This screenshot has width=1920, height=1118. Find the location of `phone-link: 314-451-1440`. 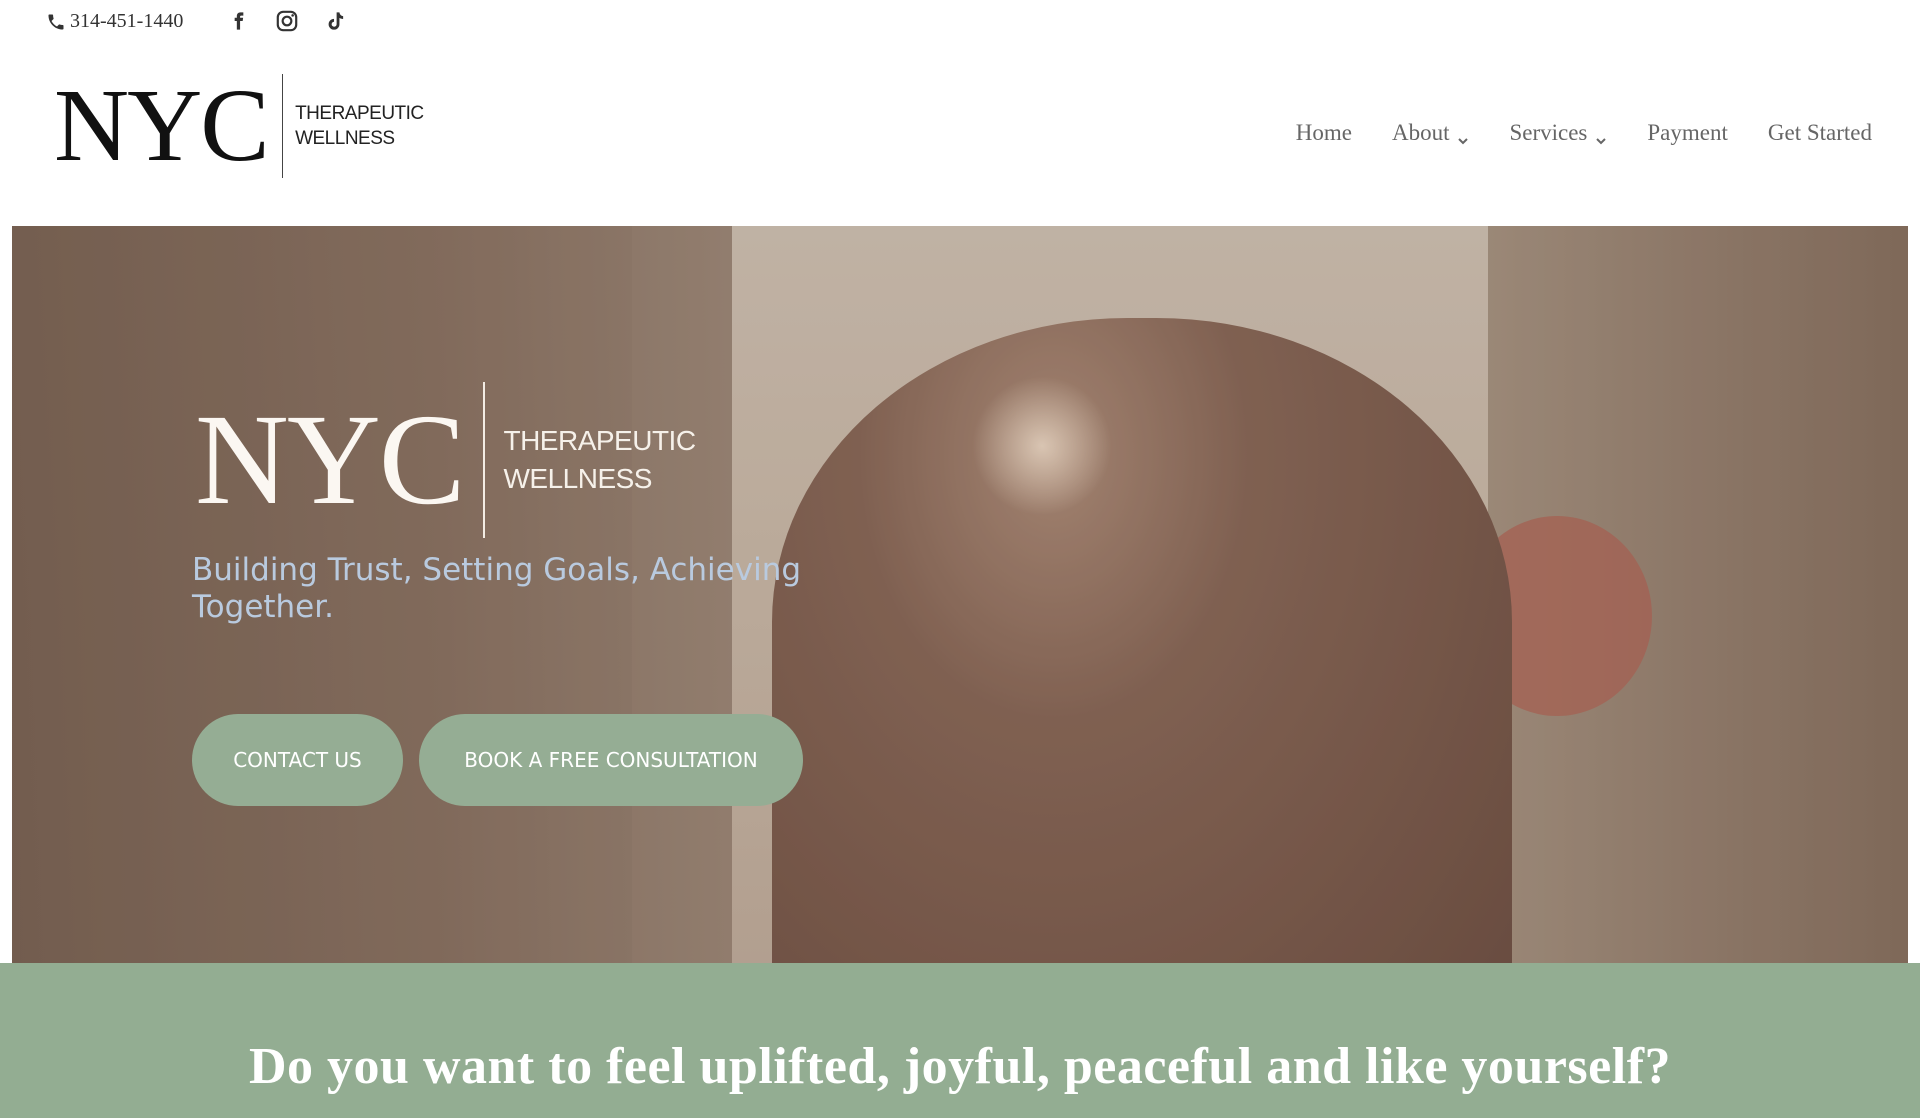

phone-link: 314-451-1440 is located at coordinates (114, 21).